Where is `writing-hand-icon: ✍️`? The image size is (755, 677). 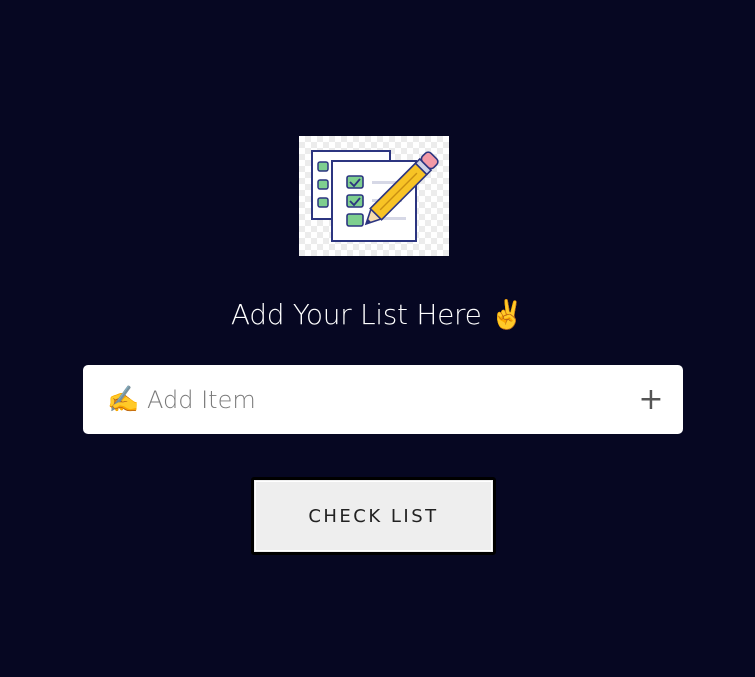 writing-hand-icon: ✍️ is located at coordinates (123, 399).